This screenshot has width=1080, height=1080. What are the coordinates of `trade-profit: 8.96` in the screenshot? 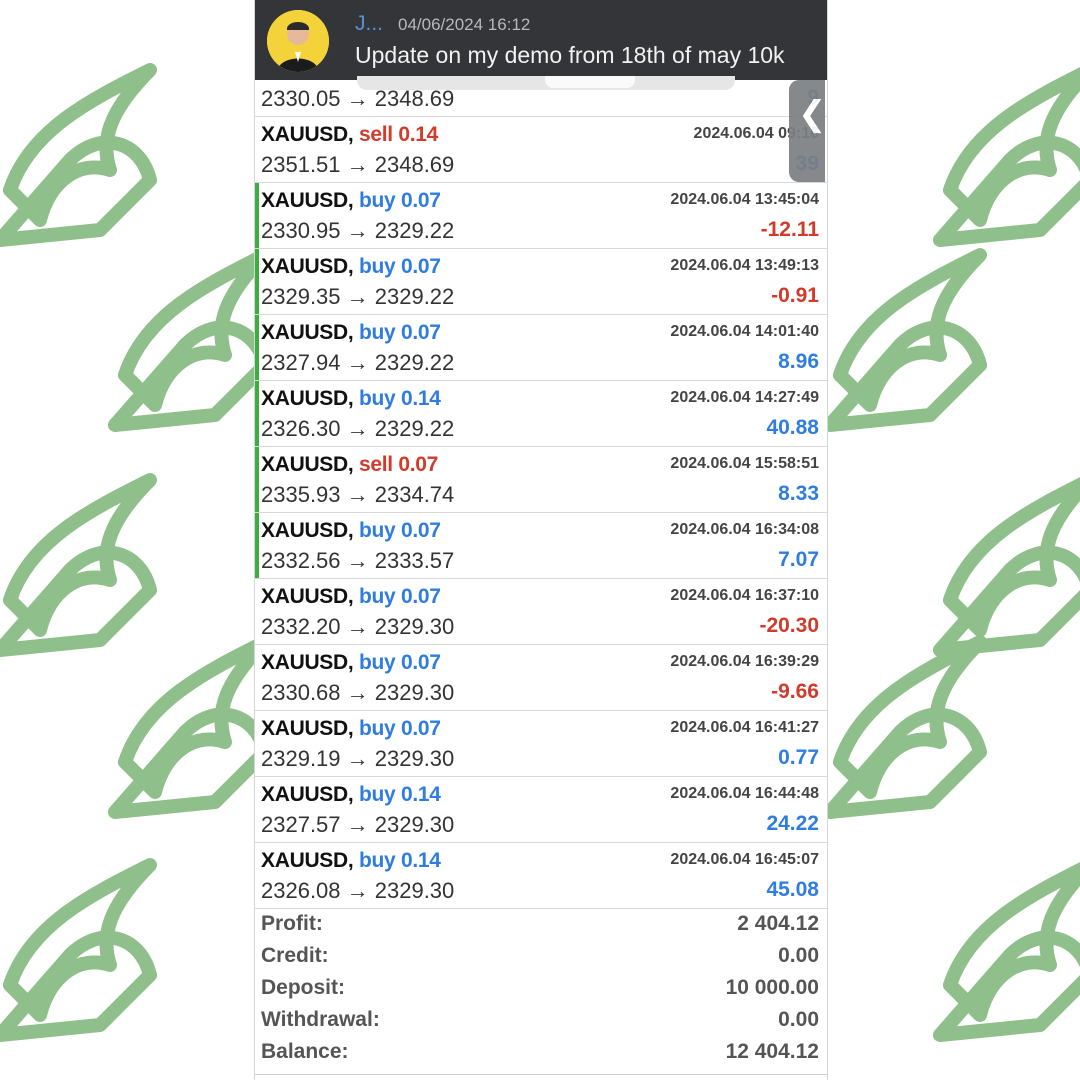 It's located at (798, 361).